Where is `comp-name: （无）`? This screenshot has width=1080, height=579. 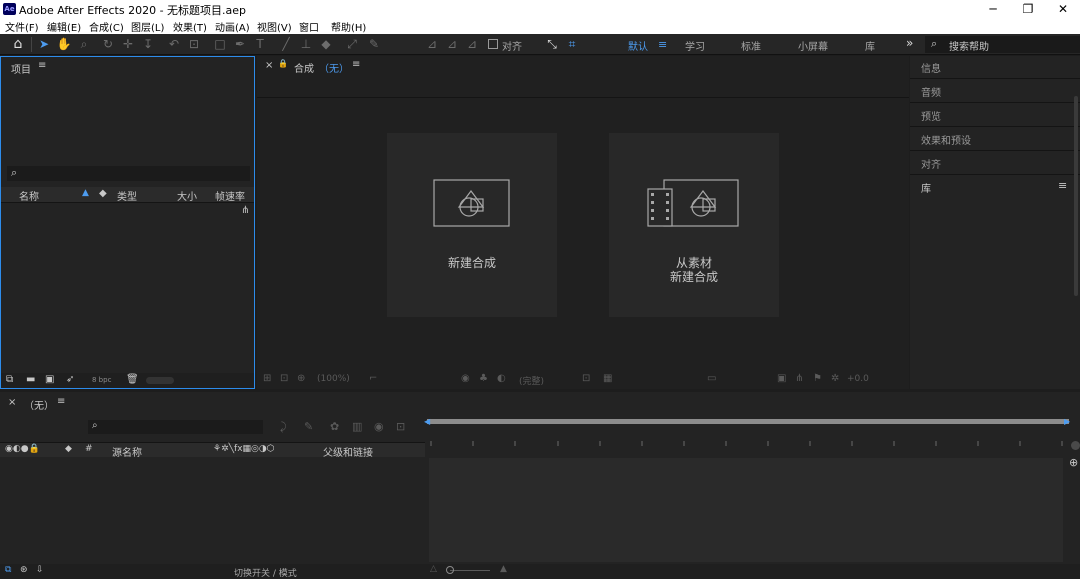
comp-name: （无） is located at coordinates (334, 67).